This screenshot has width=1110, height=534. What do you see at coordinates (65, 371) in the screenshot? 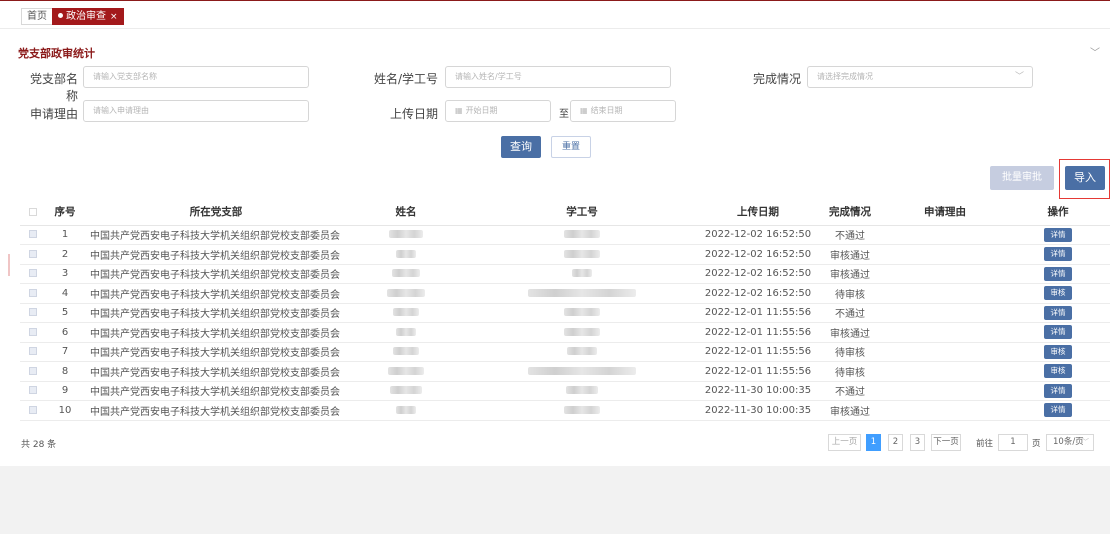
I see `row-no: 8` at bounding box center [65, 371].